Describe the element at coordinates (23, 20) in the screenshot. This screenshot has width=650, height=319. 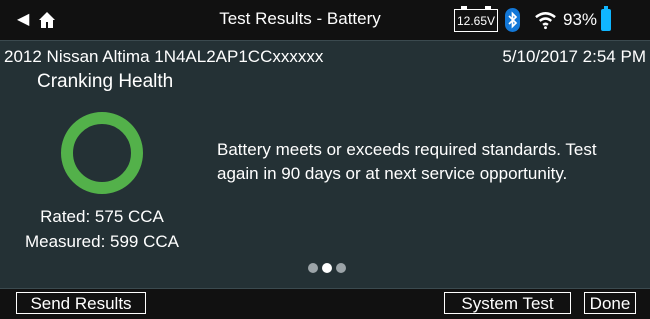
I see `back-arrow-icon: ◀` at that location.